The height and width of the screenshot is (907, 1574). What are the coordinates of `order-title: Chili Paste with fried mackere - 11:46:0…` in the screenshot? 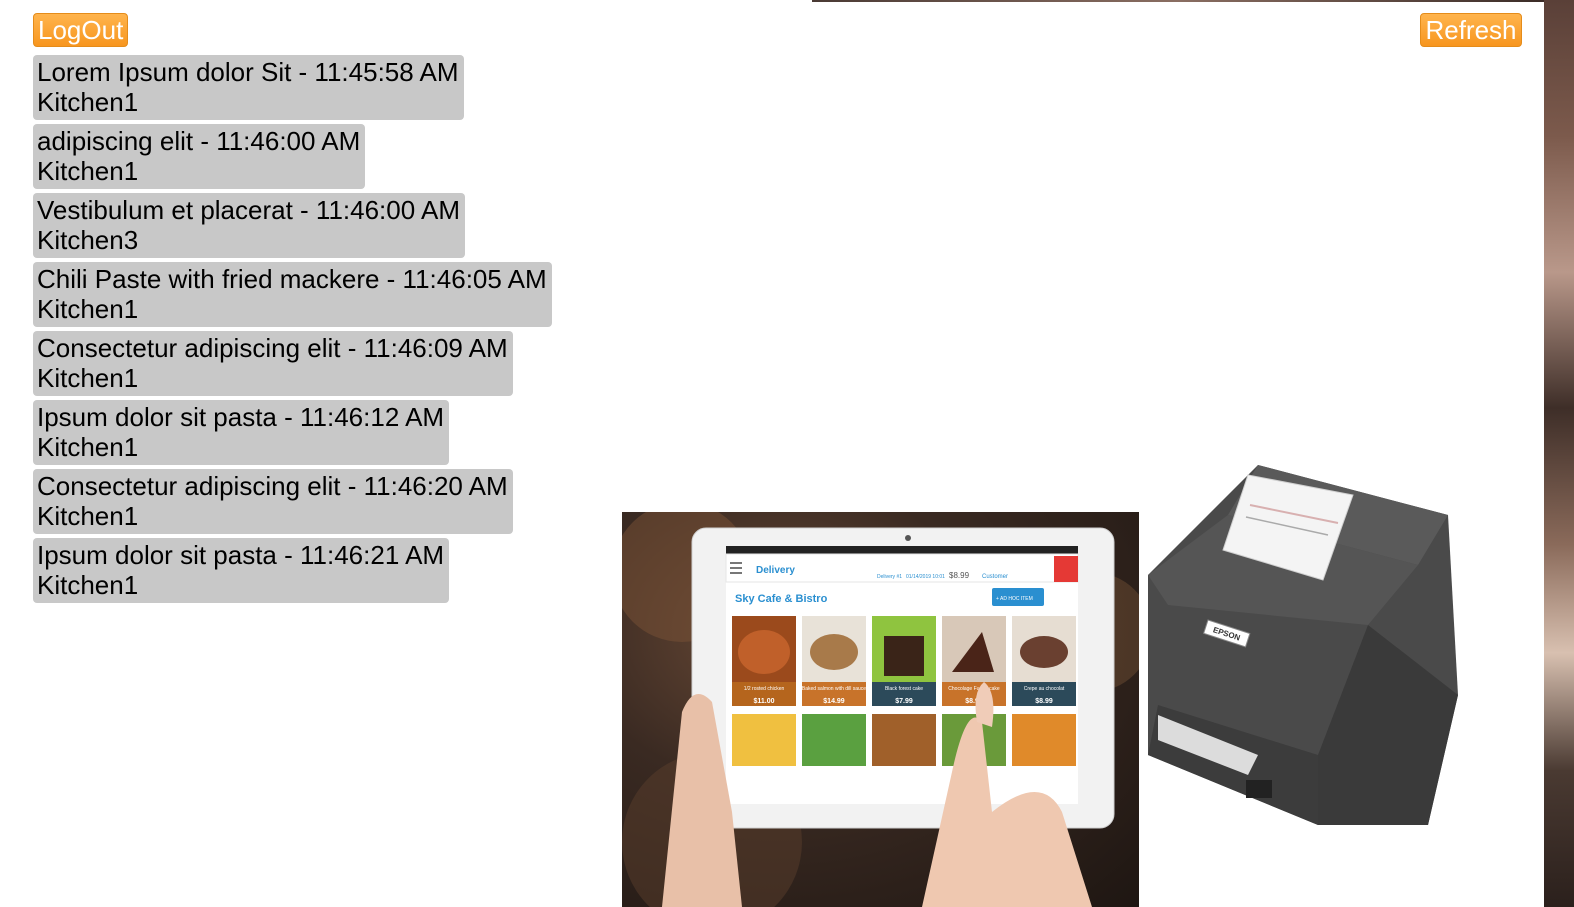 It's located at (292, 279).